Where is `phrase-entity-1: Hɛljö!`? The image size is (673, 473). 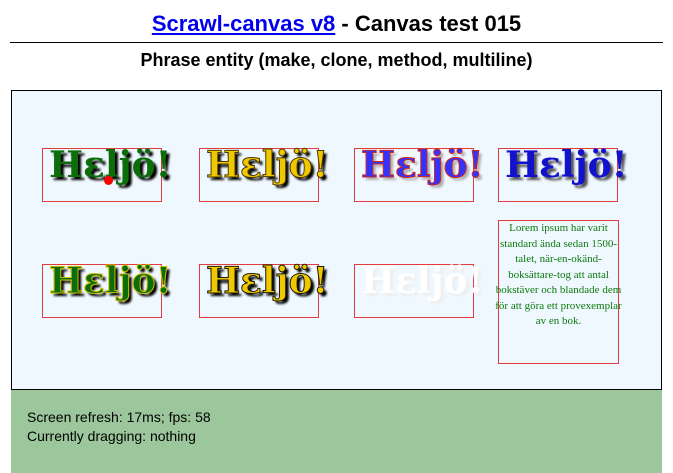 phrase-entity-1: Hɛljö! is located at coordinates (106, 173).